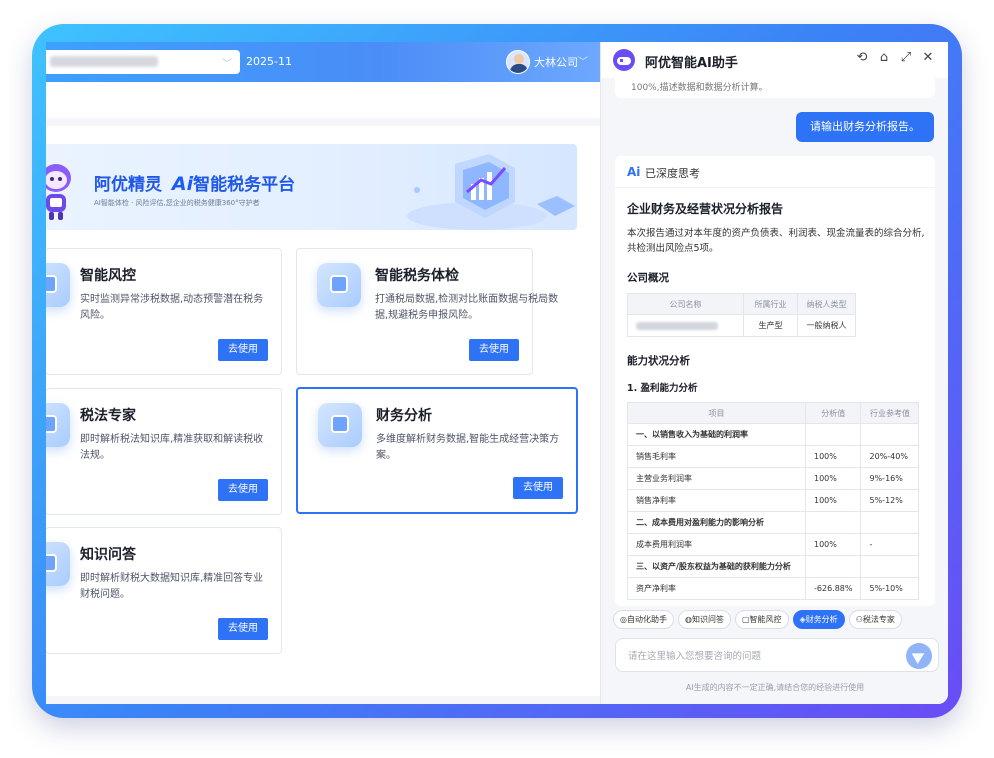  I want to click on table-cell: 20%-40%, so click(890, 456).